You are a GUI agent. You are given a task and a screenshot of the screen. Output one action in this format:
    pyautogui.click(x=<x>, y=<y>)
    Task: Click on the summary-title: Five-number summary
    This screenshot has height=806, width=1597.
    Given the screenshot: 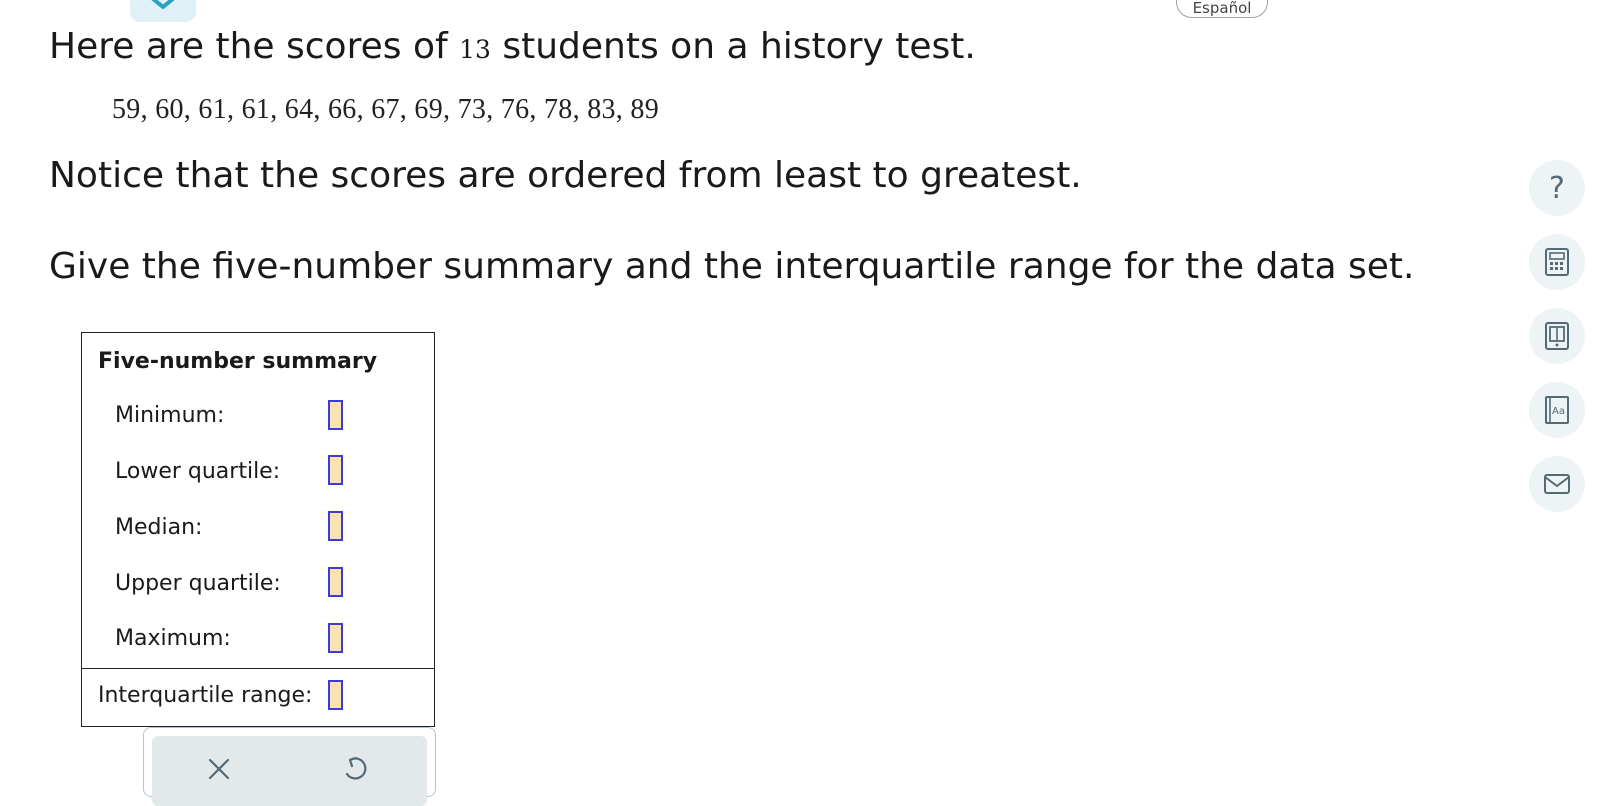 What is the action you would take?
    pyautogui.click(x=238, y=361)
    